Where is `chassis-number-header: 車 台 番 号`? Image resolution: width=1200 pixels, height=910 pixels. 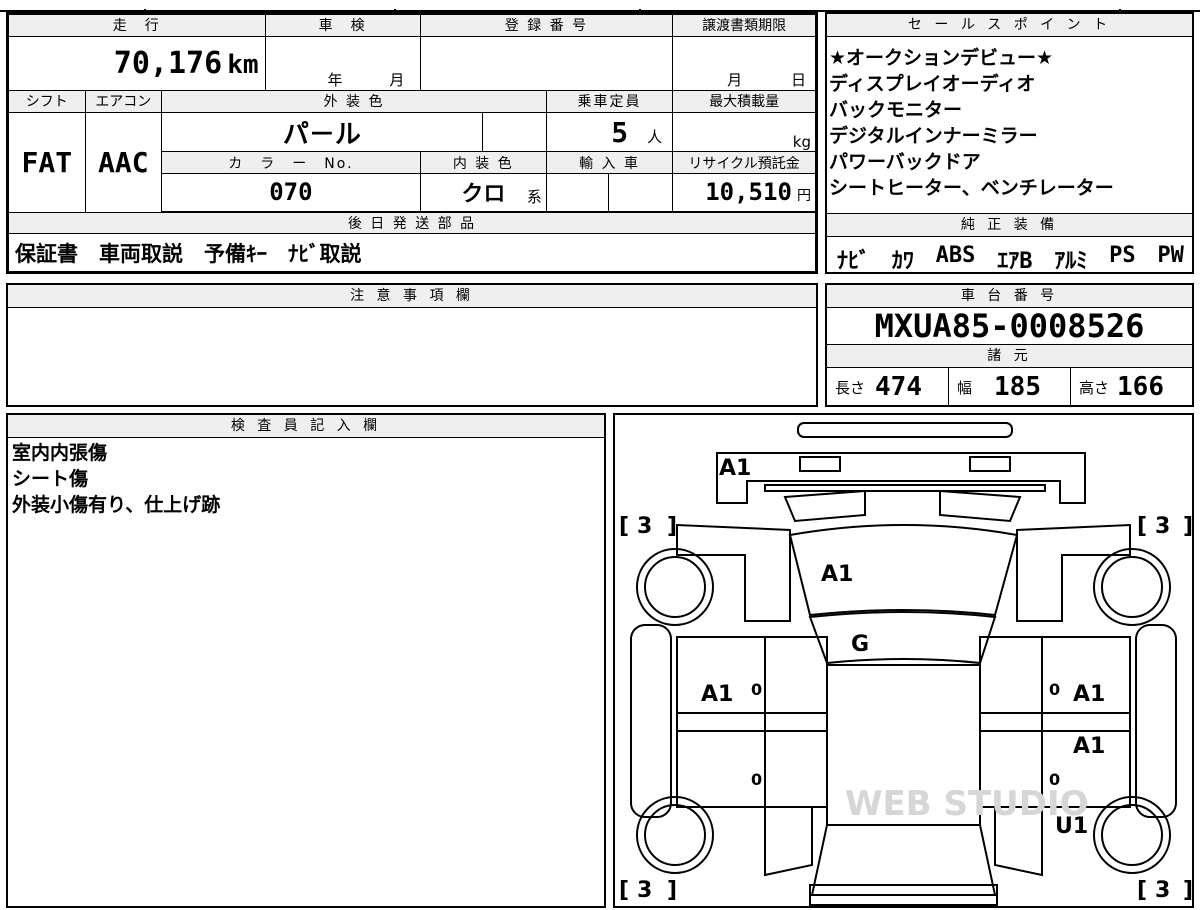
chassis-number-header: 車 台 番 号 is located at coordinates (1009, 296).